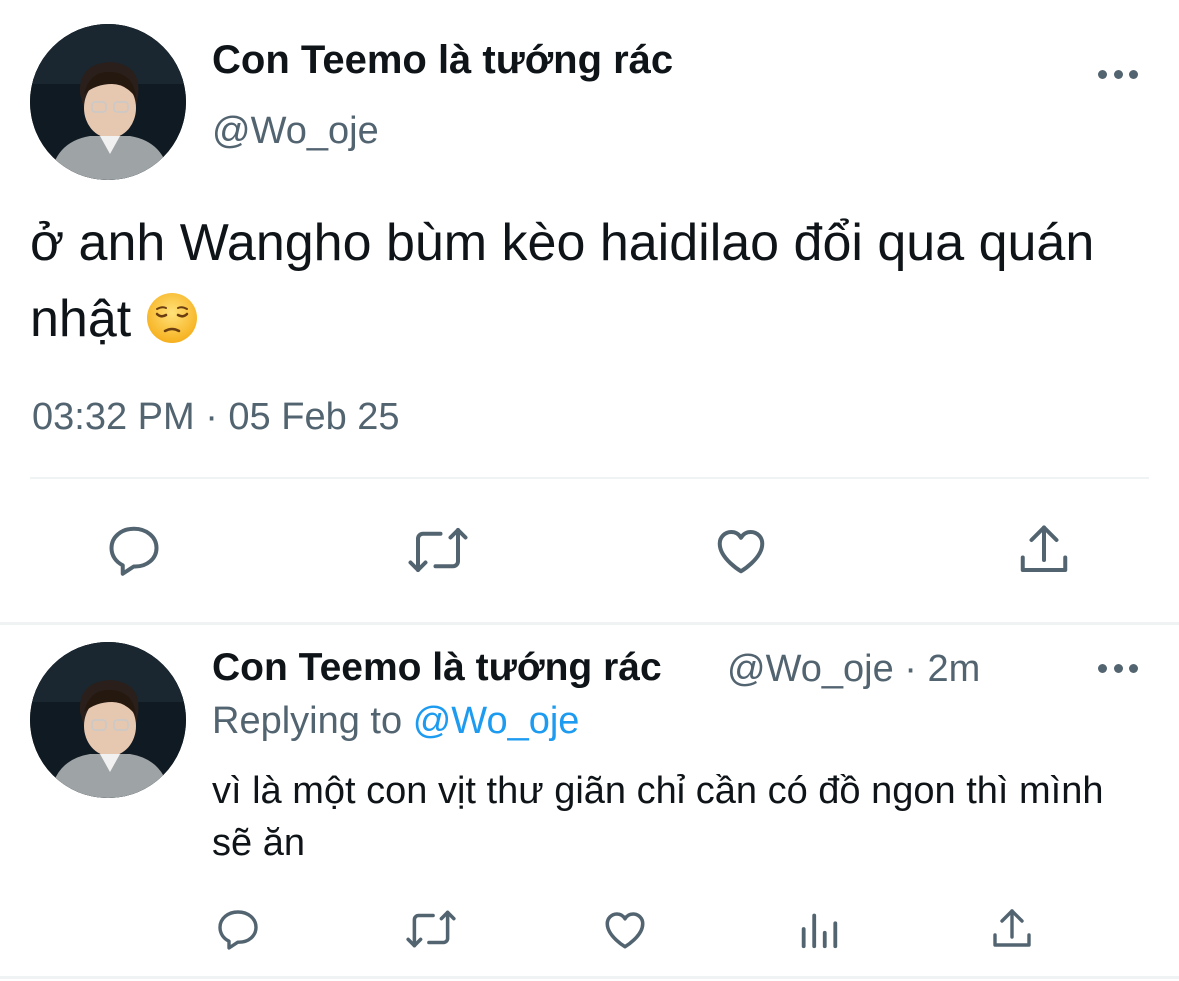 The image size is (1179, 981). I want to click on reply-avatar, so click(108, 720).